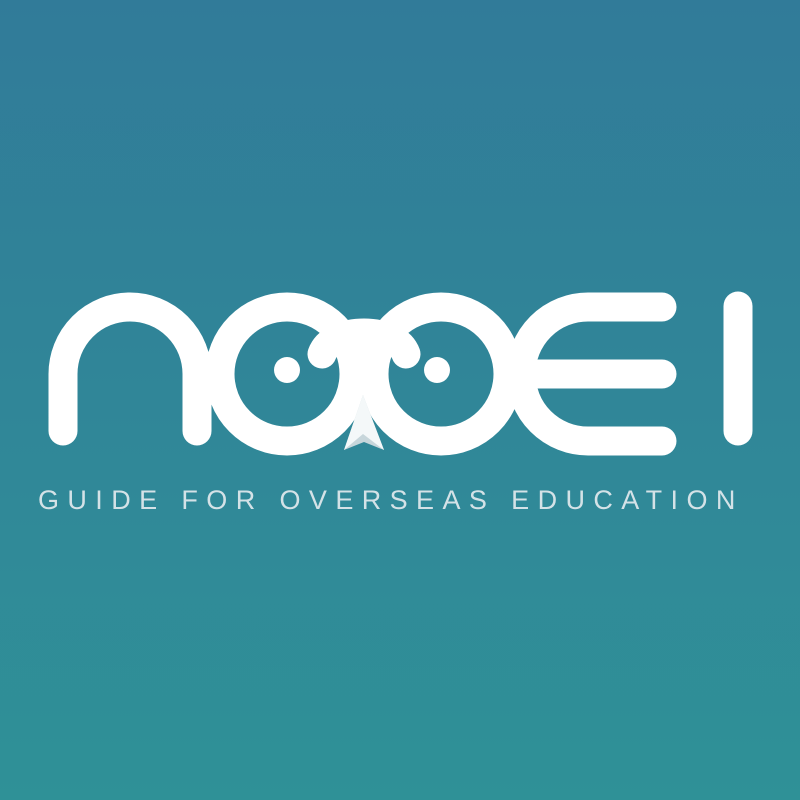 The image size is (800, 800). What do you see at coordinates (391, 500) in the screenshot?
I see `tagline-text: GUIDE FOR OVERSEAS EDUCATION` at bounding box center [391, 500].